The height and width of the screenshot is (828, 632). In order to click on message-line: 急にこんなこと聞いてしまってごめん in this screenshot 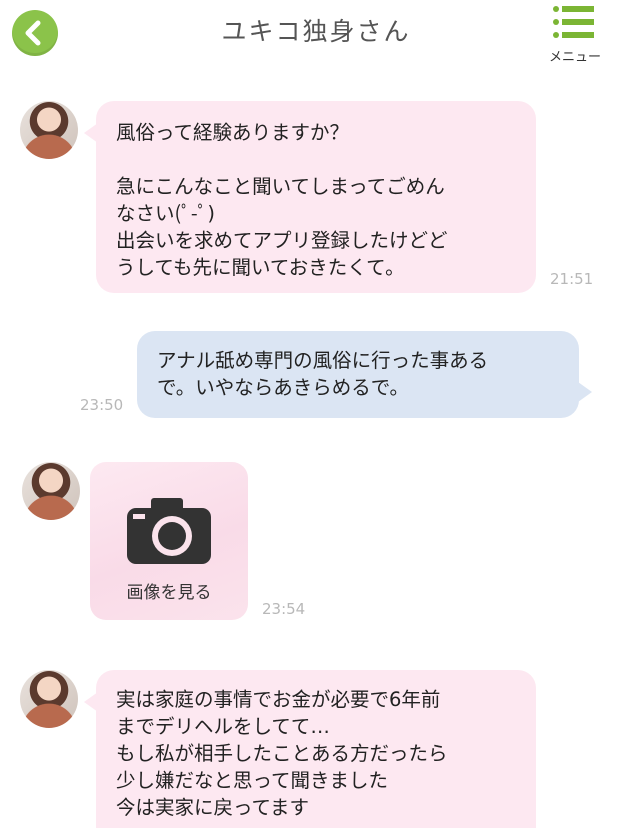, I will do `click(280, 186)`.